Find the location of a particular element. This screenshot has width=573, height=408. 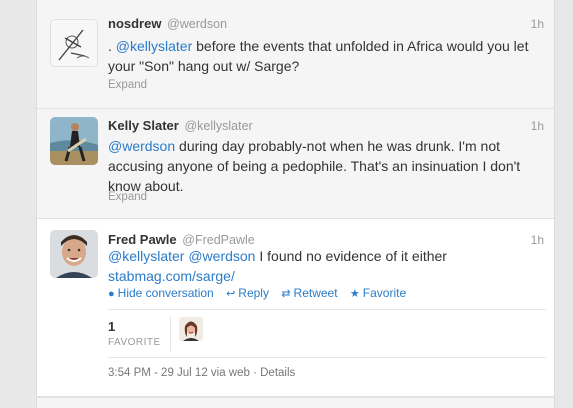

favoriter-photo-icon is located at coordinates (191, 329).